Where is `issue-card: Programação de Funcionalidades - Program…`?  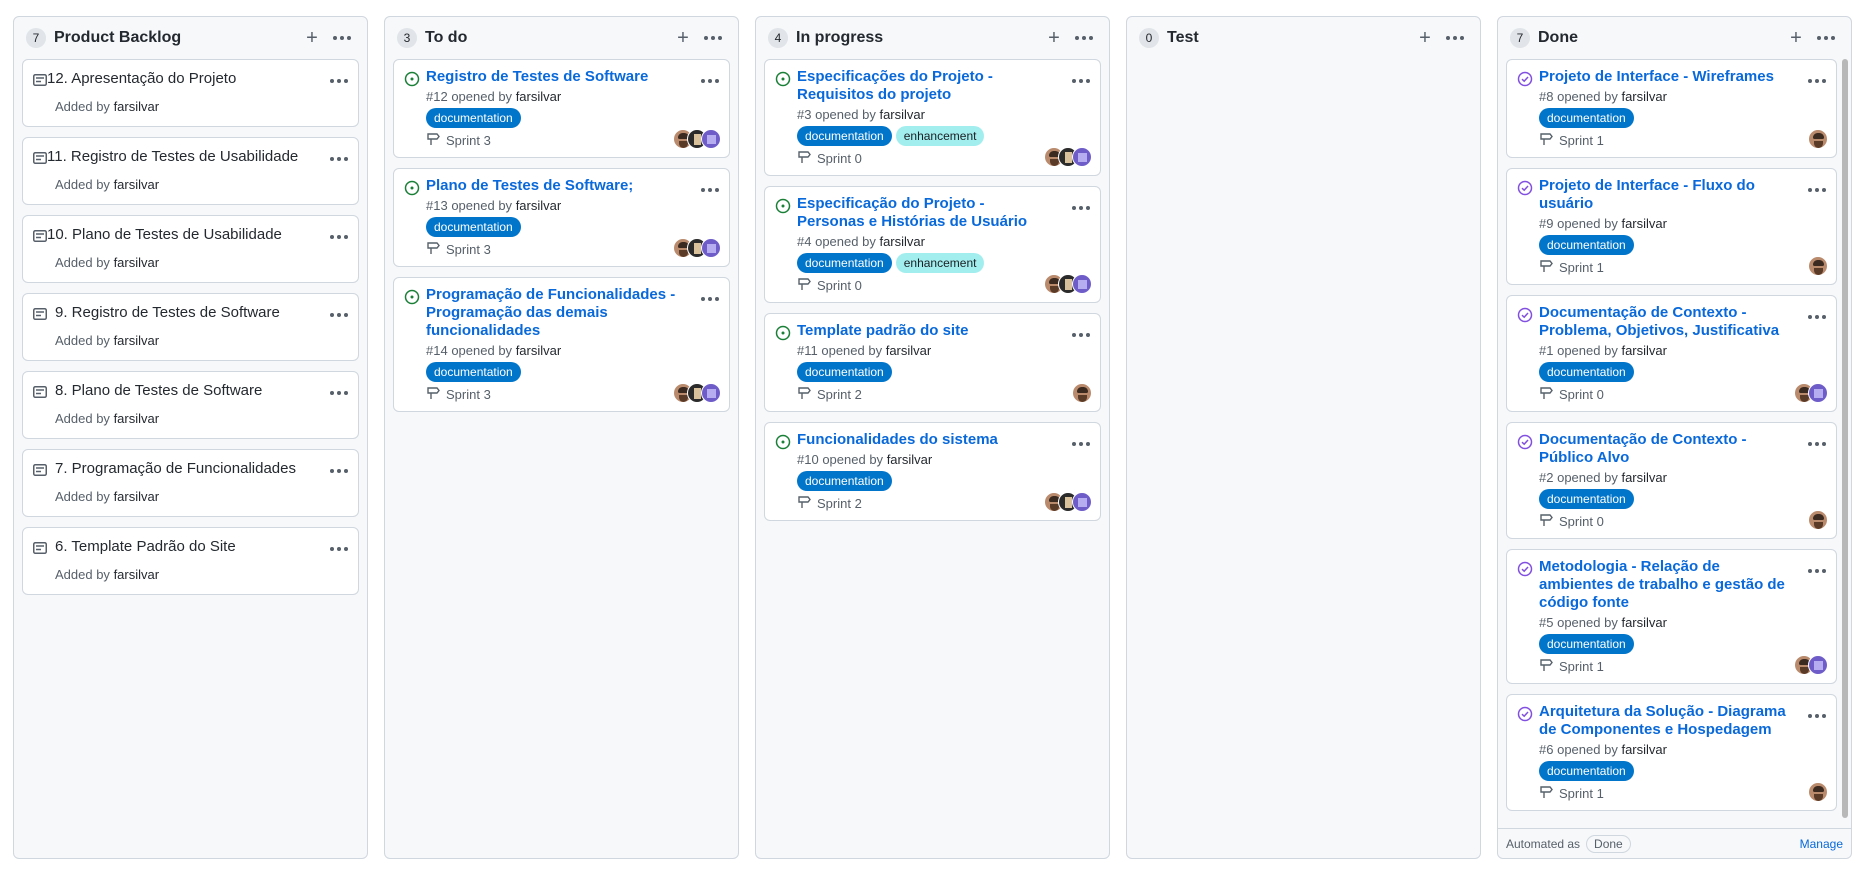 issue-card: Programação de Funcionalidades - Program… is located at coordinates (561, 344).